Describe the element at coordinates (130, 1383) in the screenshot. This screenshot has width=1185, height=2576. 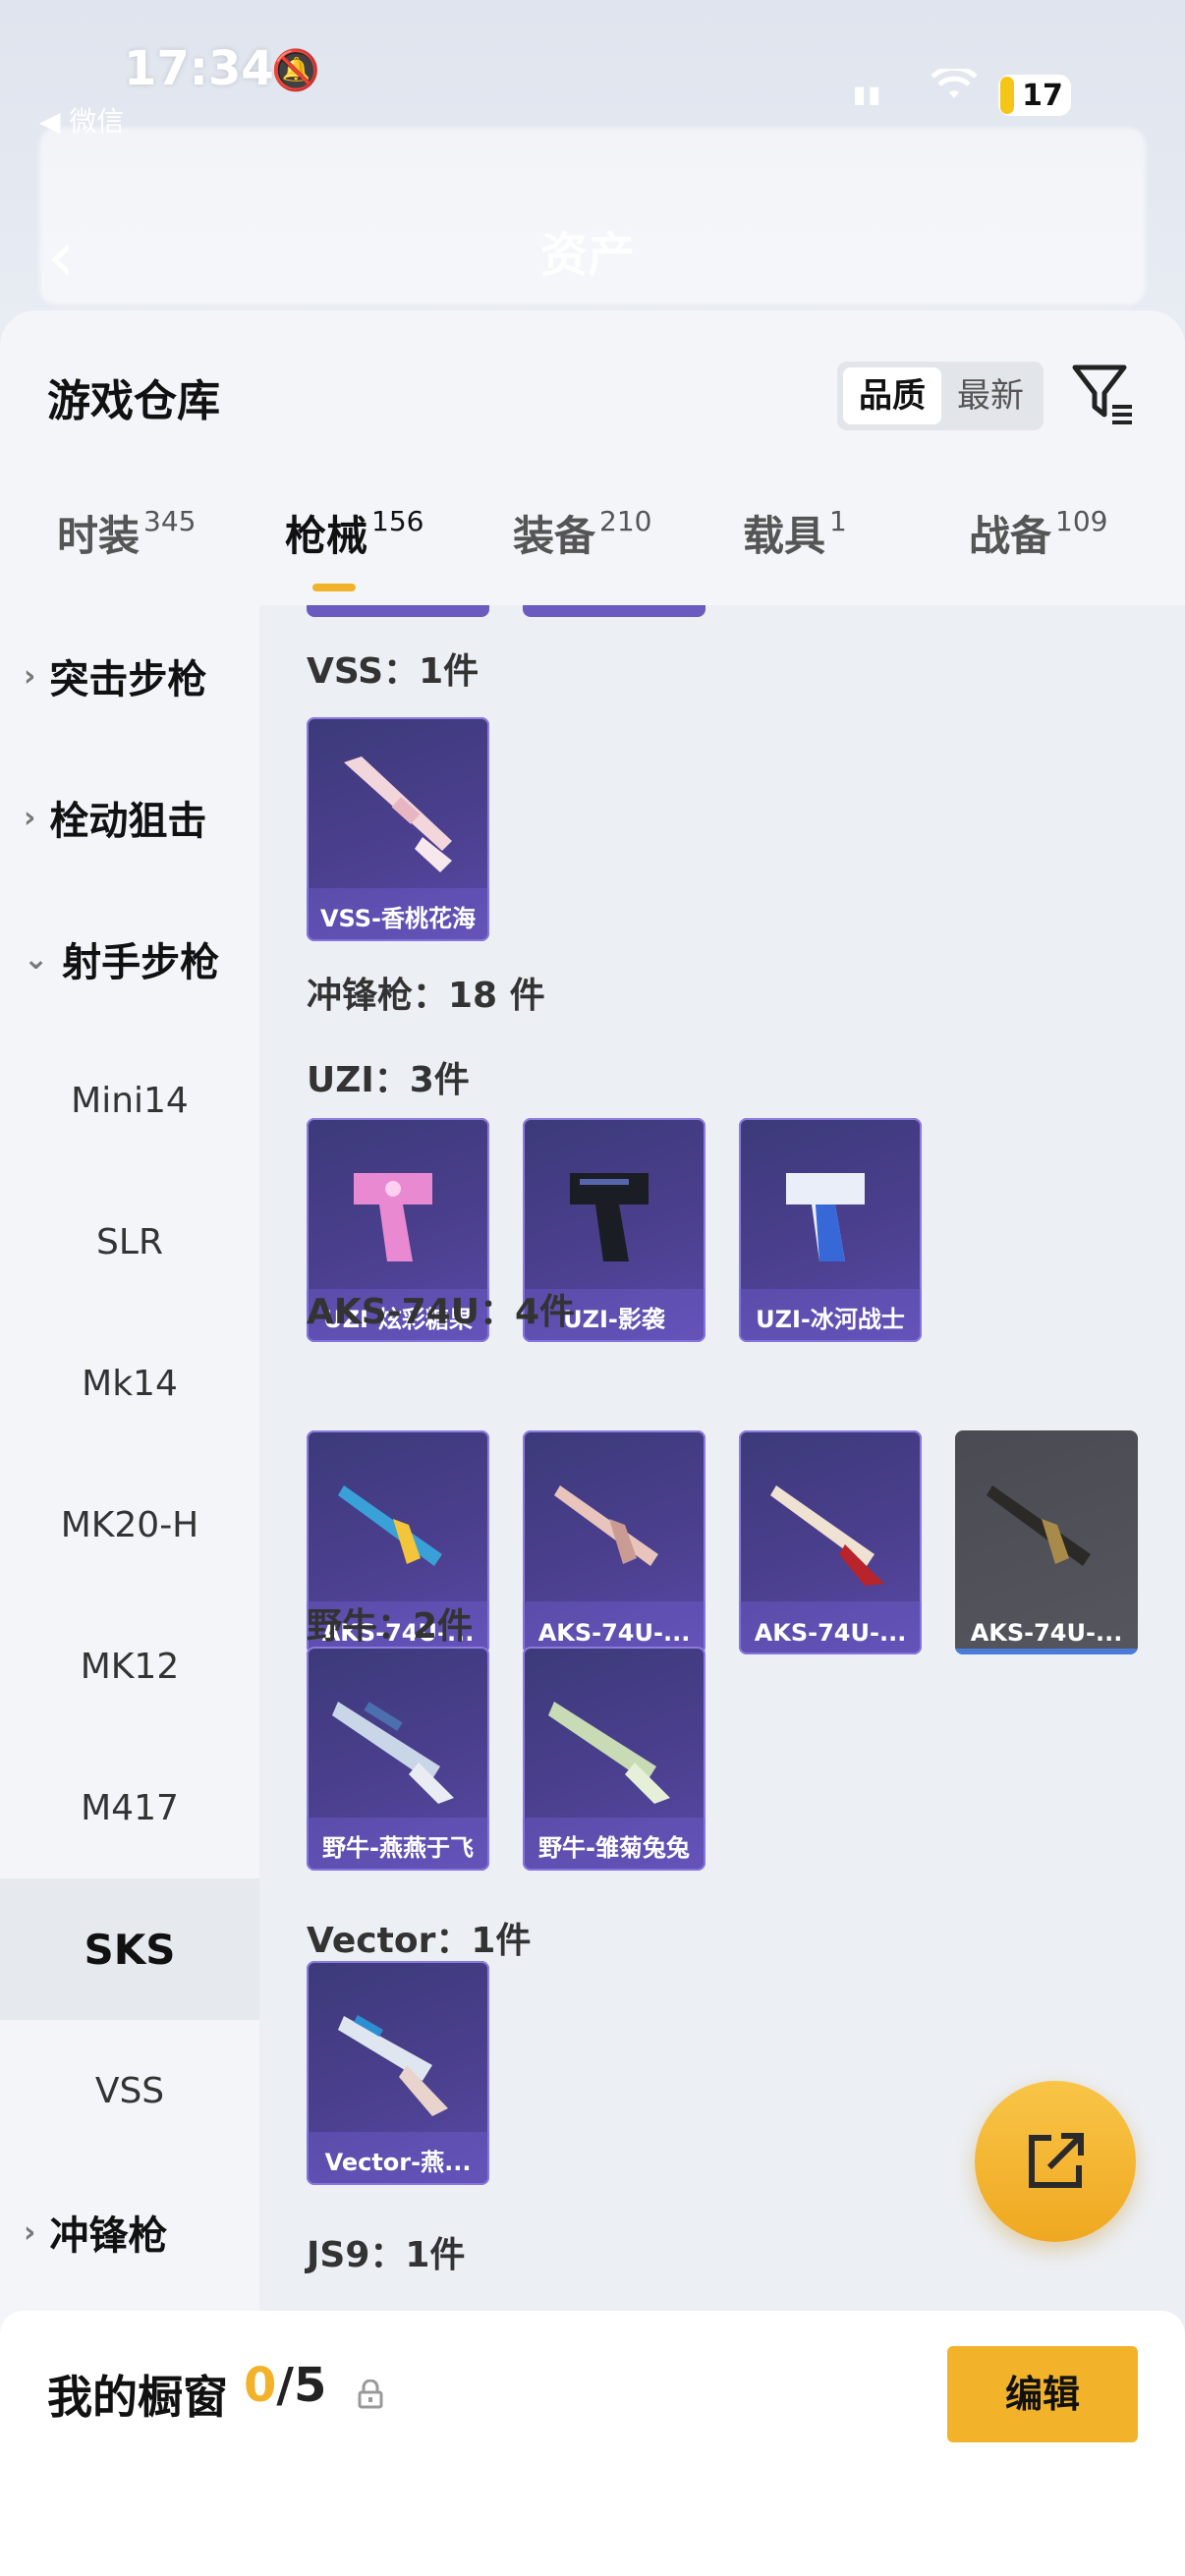
I see `sidebar-item-mk14: Mk14` at that location.